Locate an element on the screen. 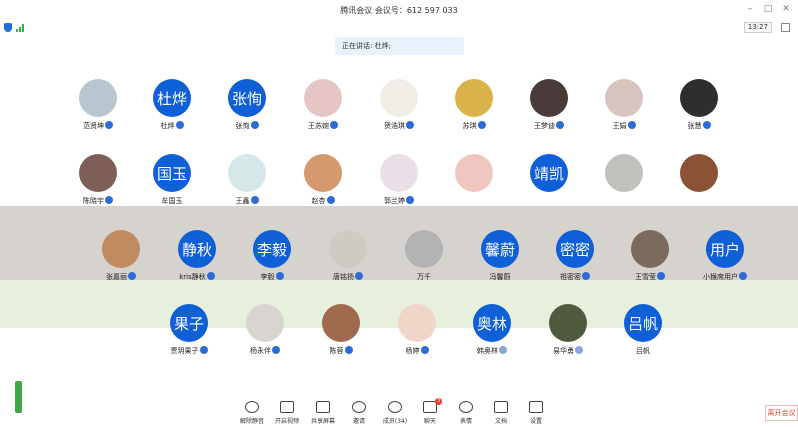 Image resolution: width=798 pixels, height=427 pixels. toolbar-label: 成员(34) is located at coordinates (395, 421).